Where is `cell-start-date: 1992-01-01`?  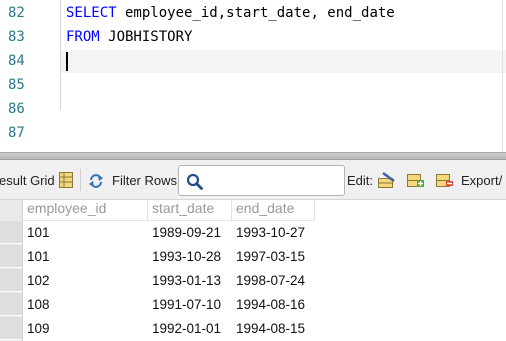 cell-start-date: 1992-01-01 is located at coordinates (186, 328).